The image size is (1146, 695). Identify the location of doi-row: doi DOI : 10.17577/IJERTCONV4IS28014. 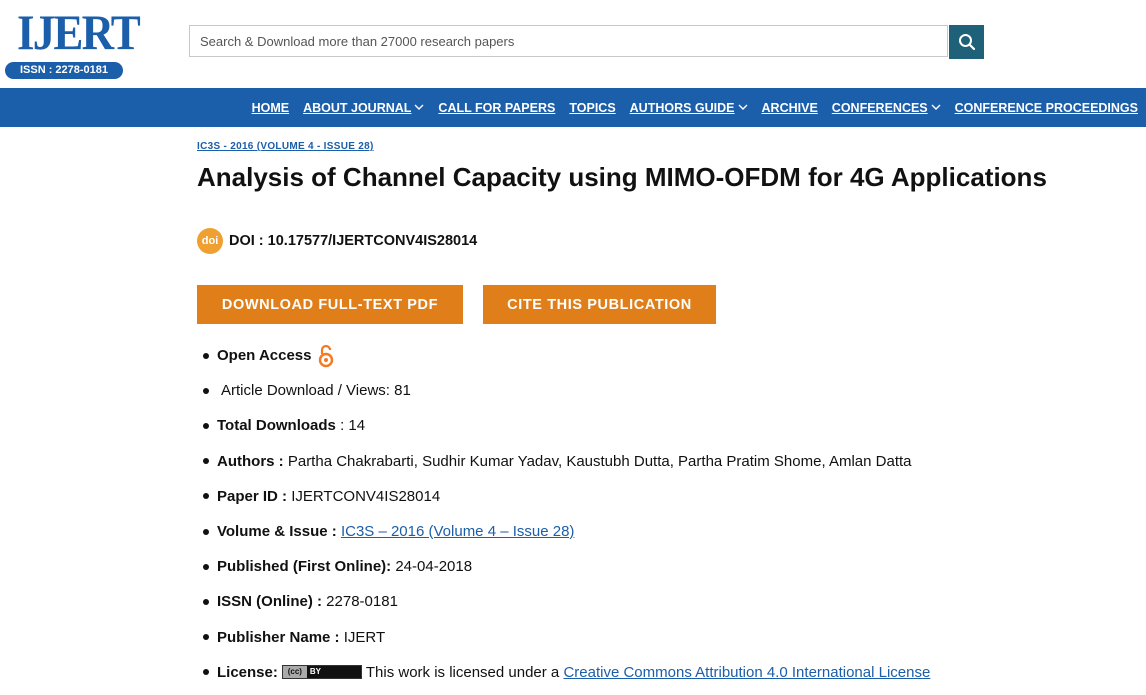
(337, 241).